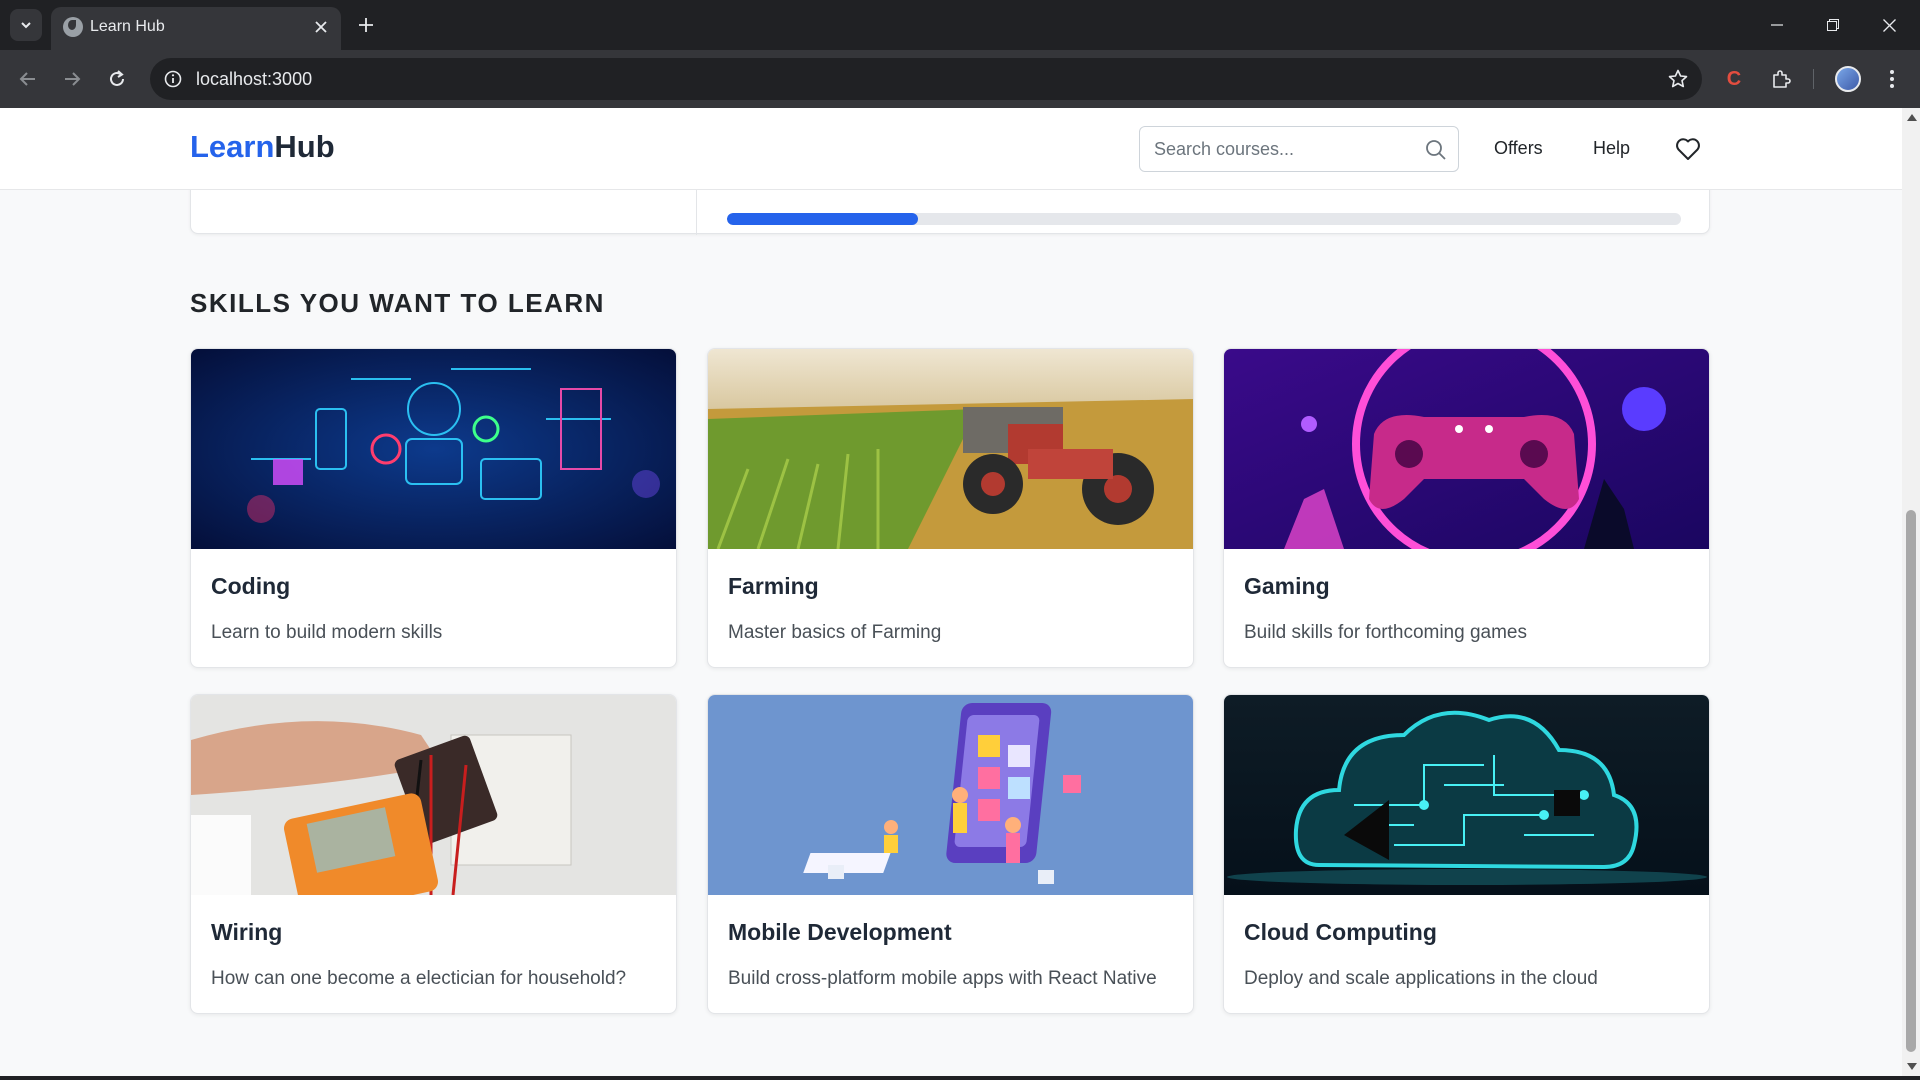 The image size is (1920, 1080). I want to click on progress-bar-fill, so click(822, 219).